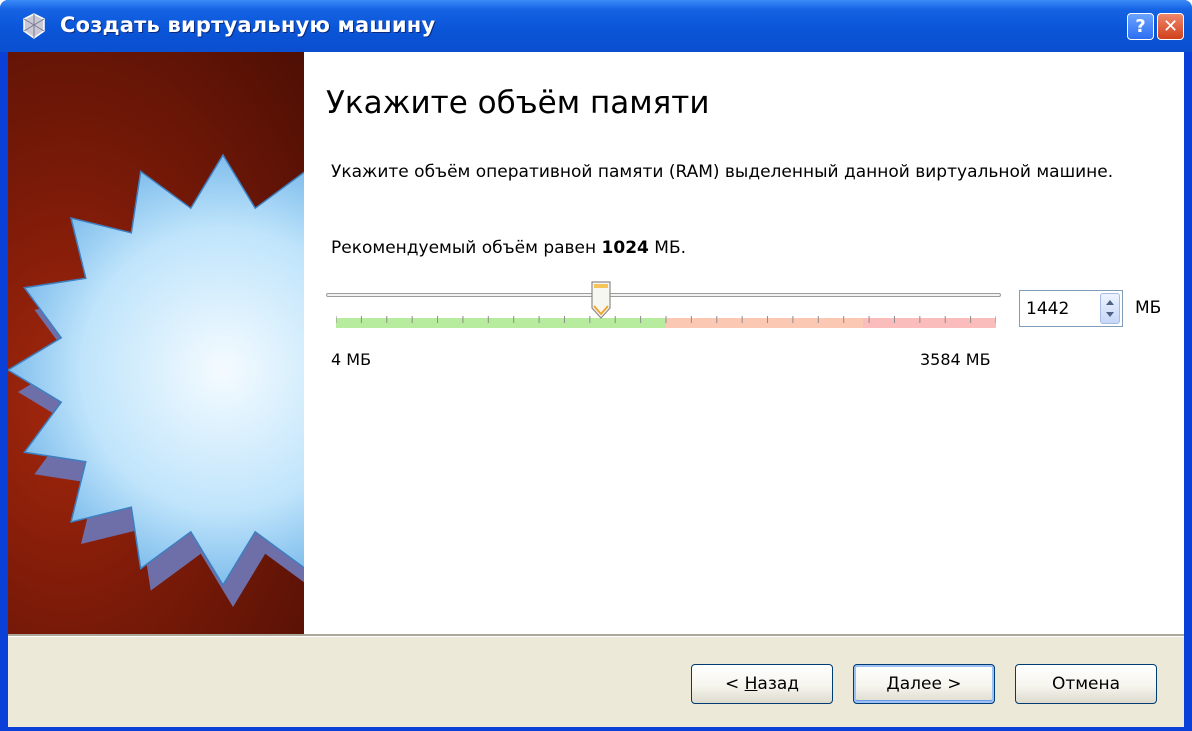 The image size is (1192, 731). I want to click on slider-max-label: 3584 МБ, so click(955, 359).